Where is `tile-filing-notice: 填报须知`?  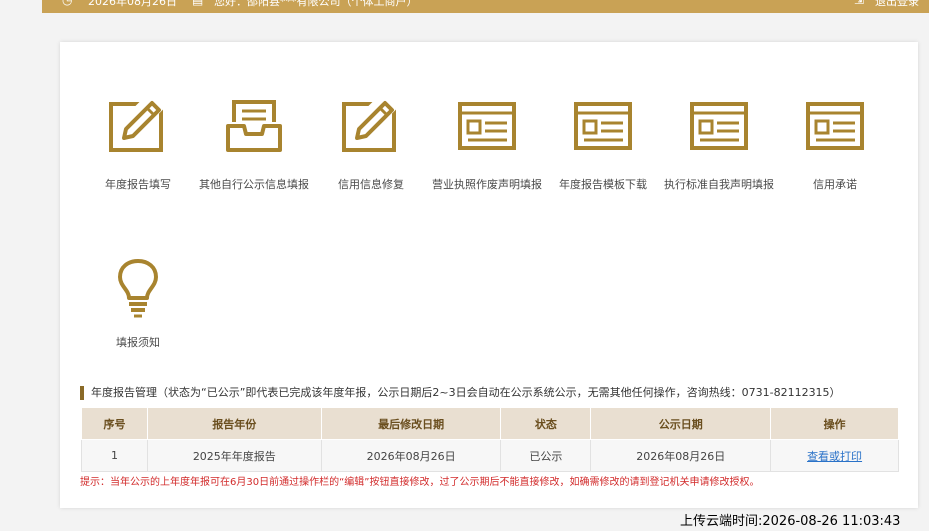 tile-filing-notice: 填报须知 is located at coordinates (138, 304).